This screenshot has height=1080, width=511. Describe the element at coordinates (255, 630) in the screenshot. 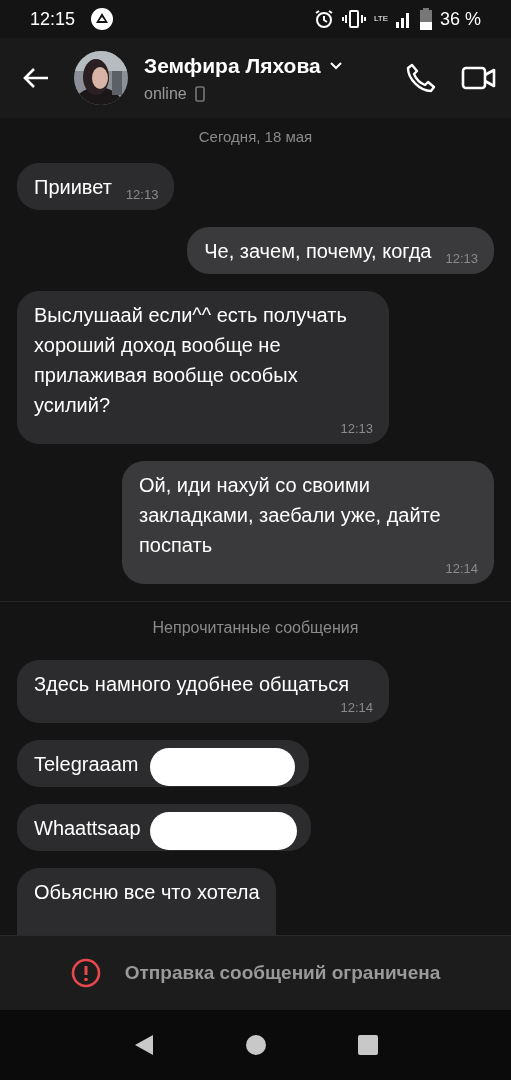

I see `unread-divider: Непрочитанные сообщения` at that location.